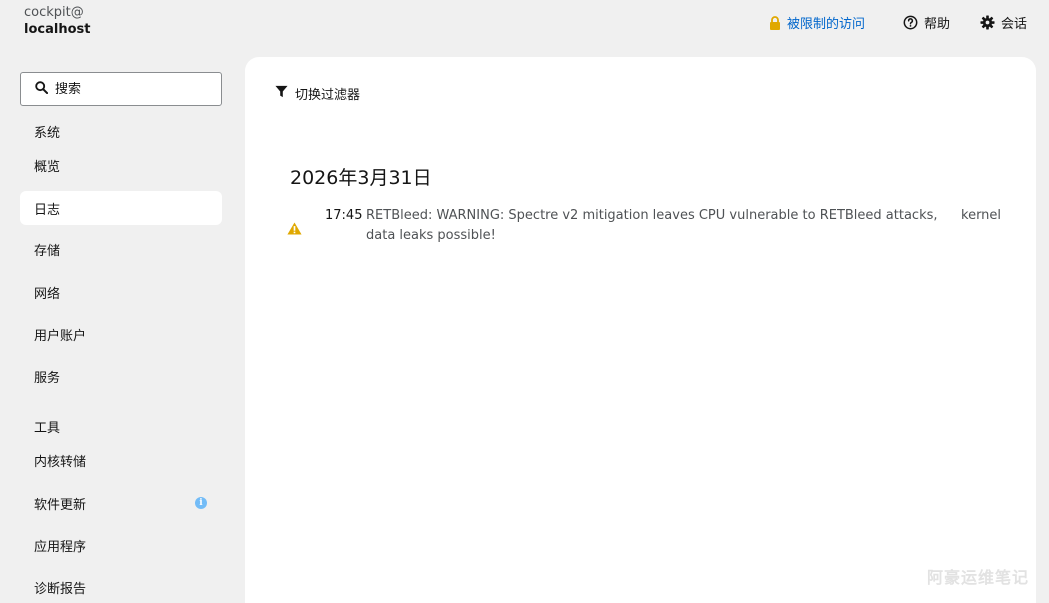 This screenshot has height=603, width=1049. What do you see at coordinates (60, 462) in the screenshot?
I see `sidebar-item-label: 内核转储` at bounding box center [60, 462].